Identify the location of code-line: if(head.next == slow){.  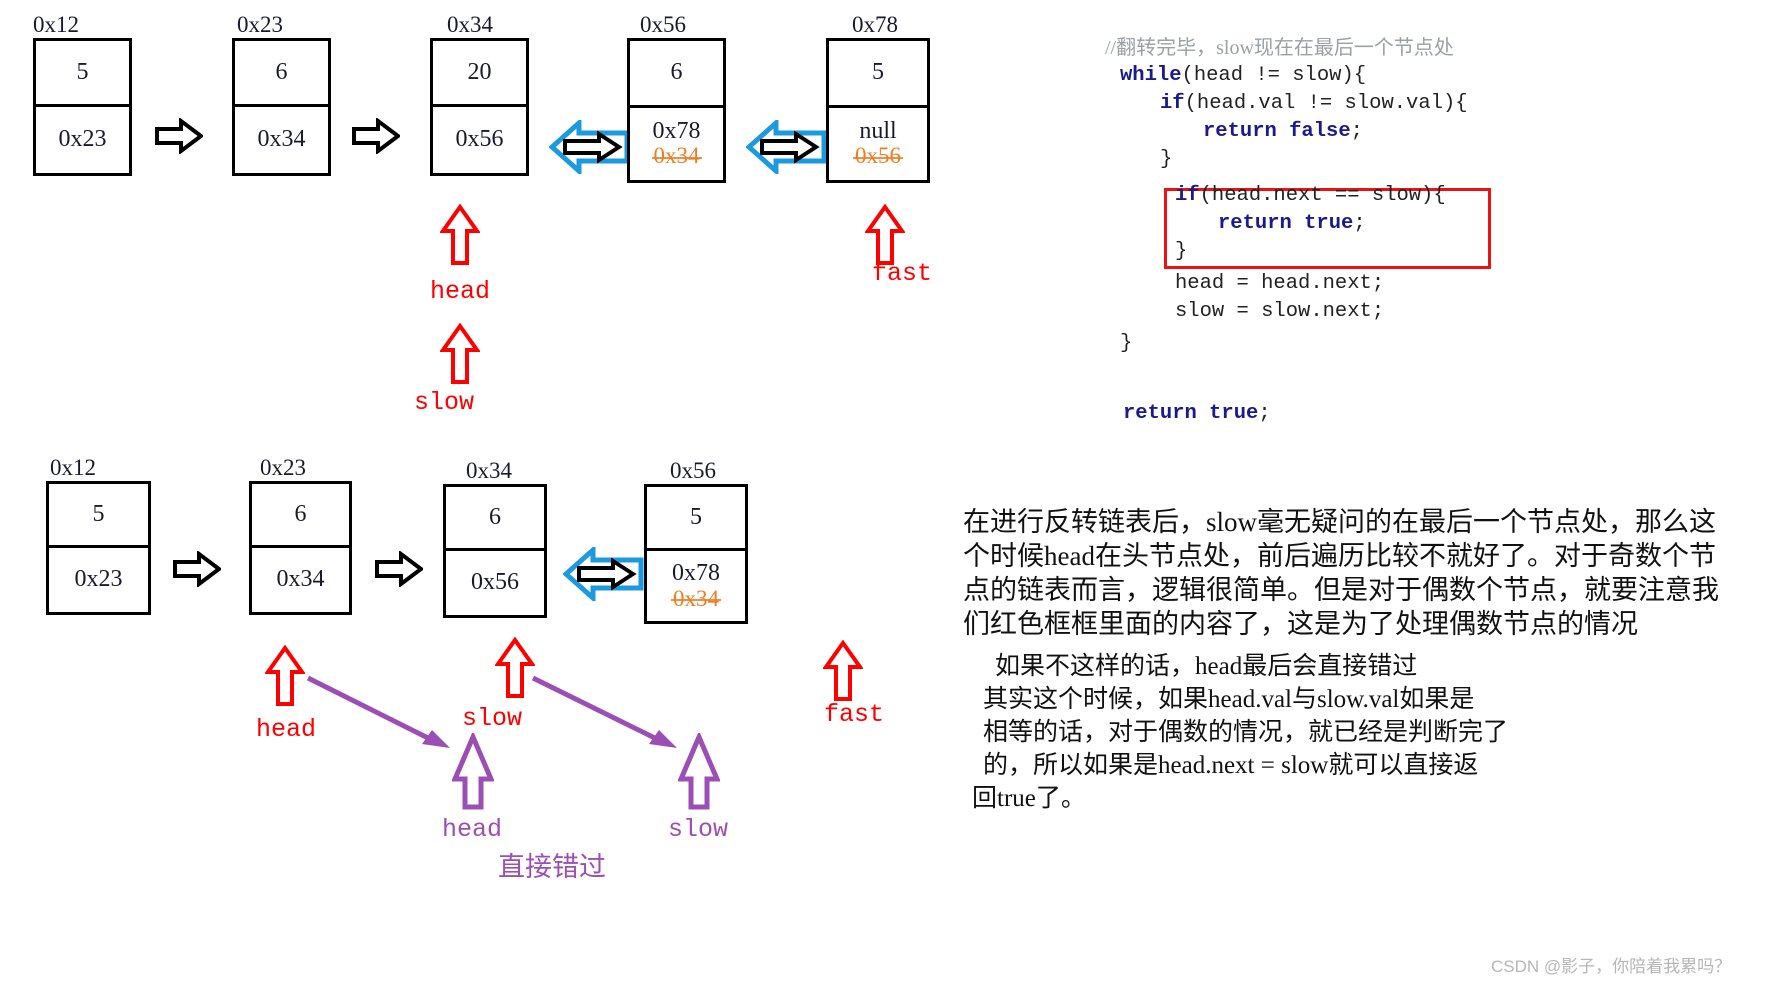
(1310, 196).